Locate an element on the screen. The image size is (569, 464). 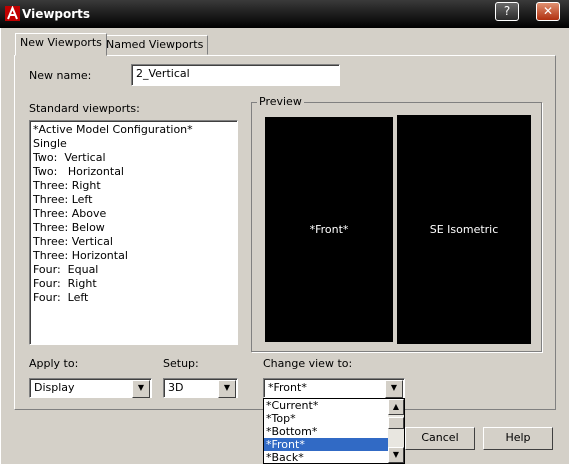
apply-to-value: Display is located at coordinates (54, 387).